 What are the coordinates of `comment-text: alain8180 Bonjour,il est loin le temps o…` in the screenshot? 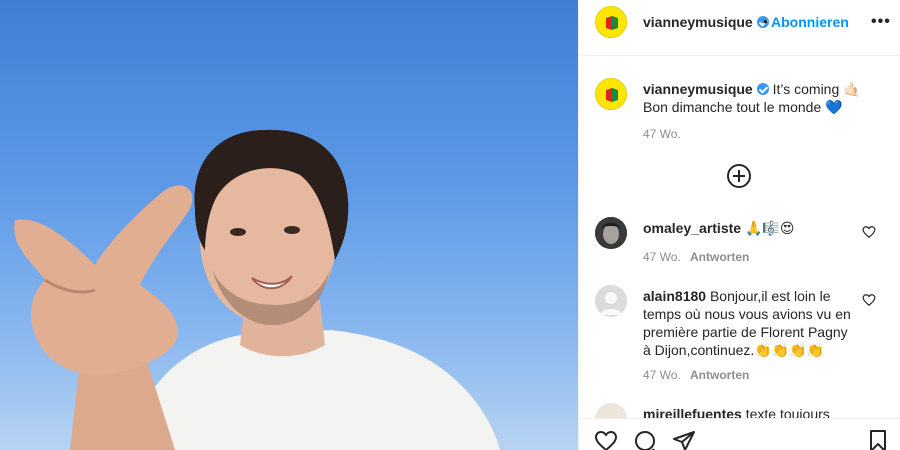 It's located at (750, 323).